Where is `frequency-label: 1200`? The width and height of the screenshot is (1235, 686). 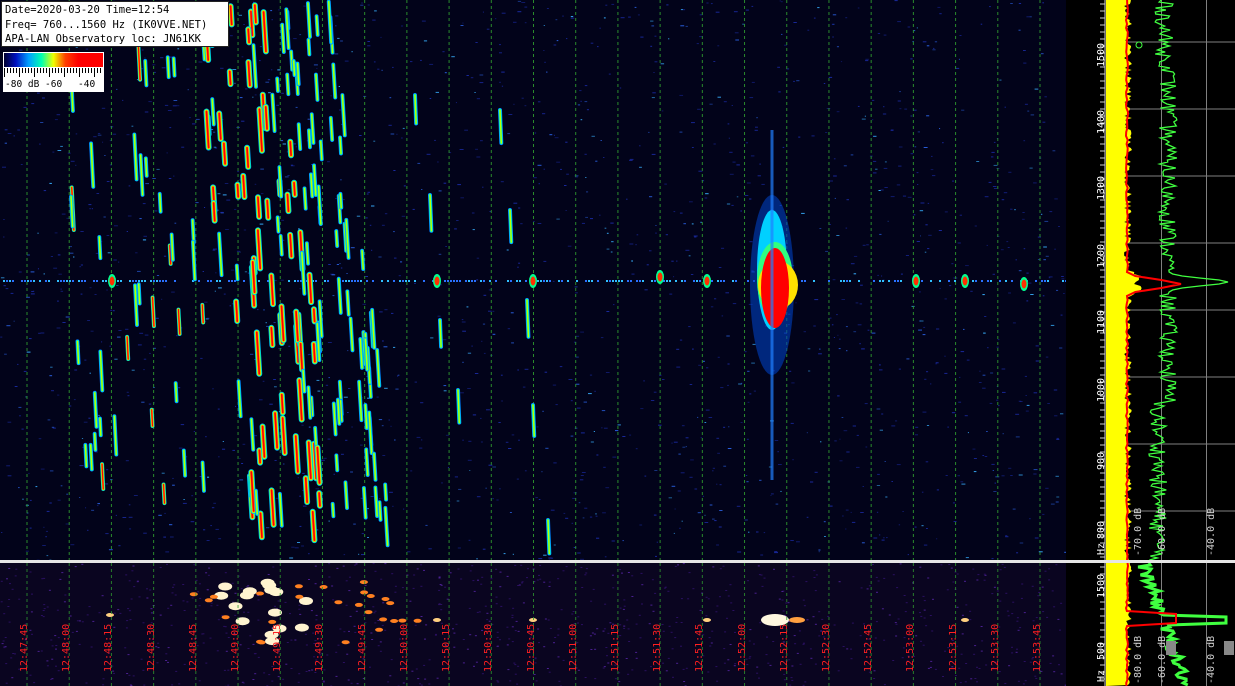 frequency-label: 1200 is located at coordinates (1101, 255).